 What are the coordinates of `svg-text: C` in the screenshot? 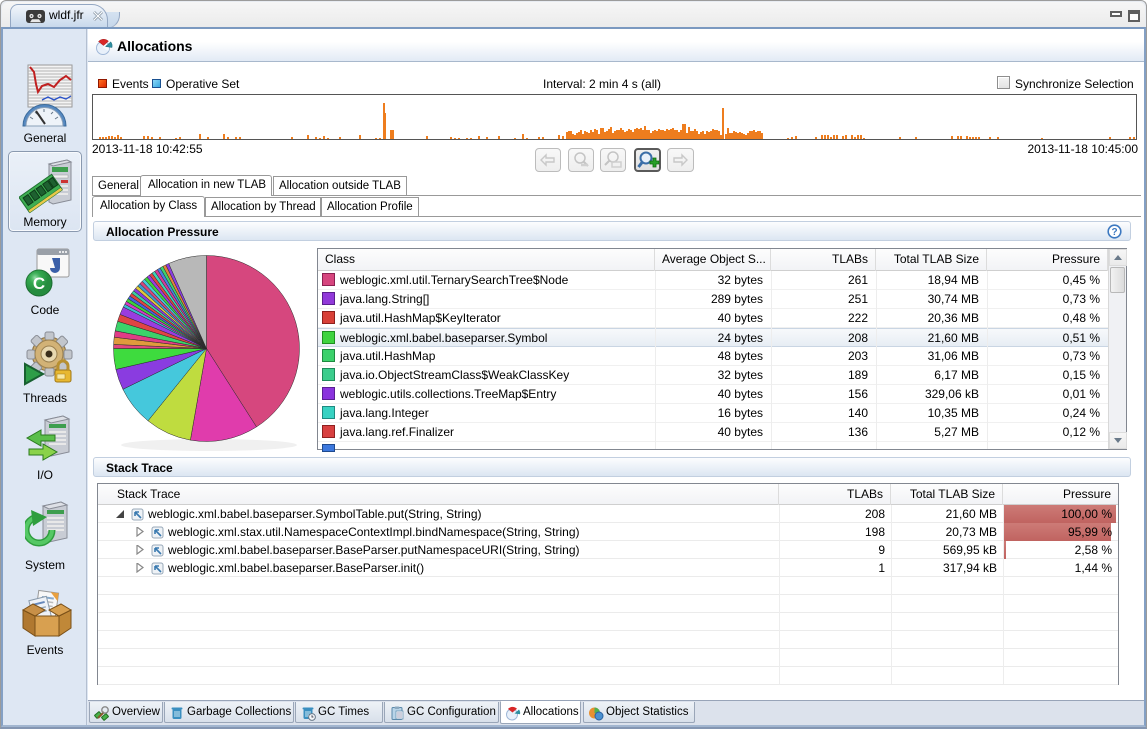 It's located at (39, 283).